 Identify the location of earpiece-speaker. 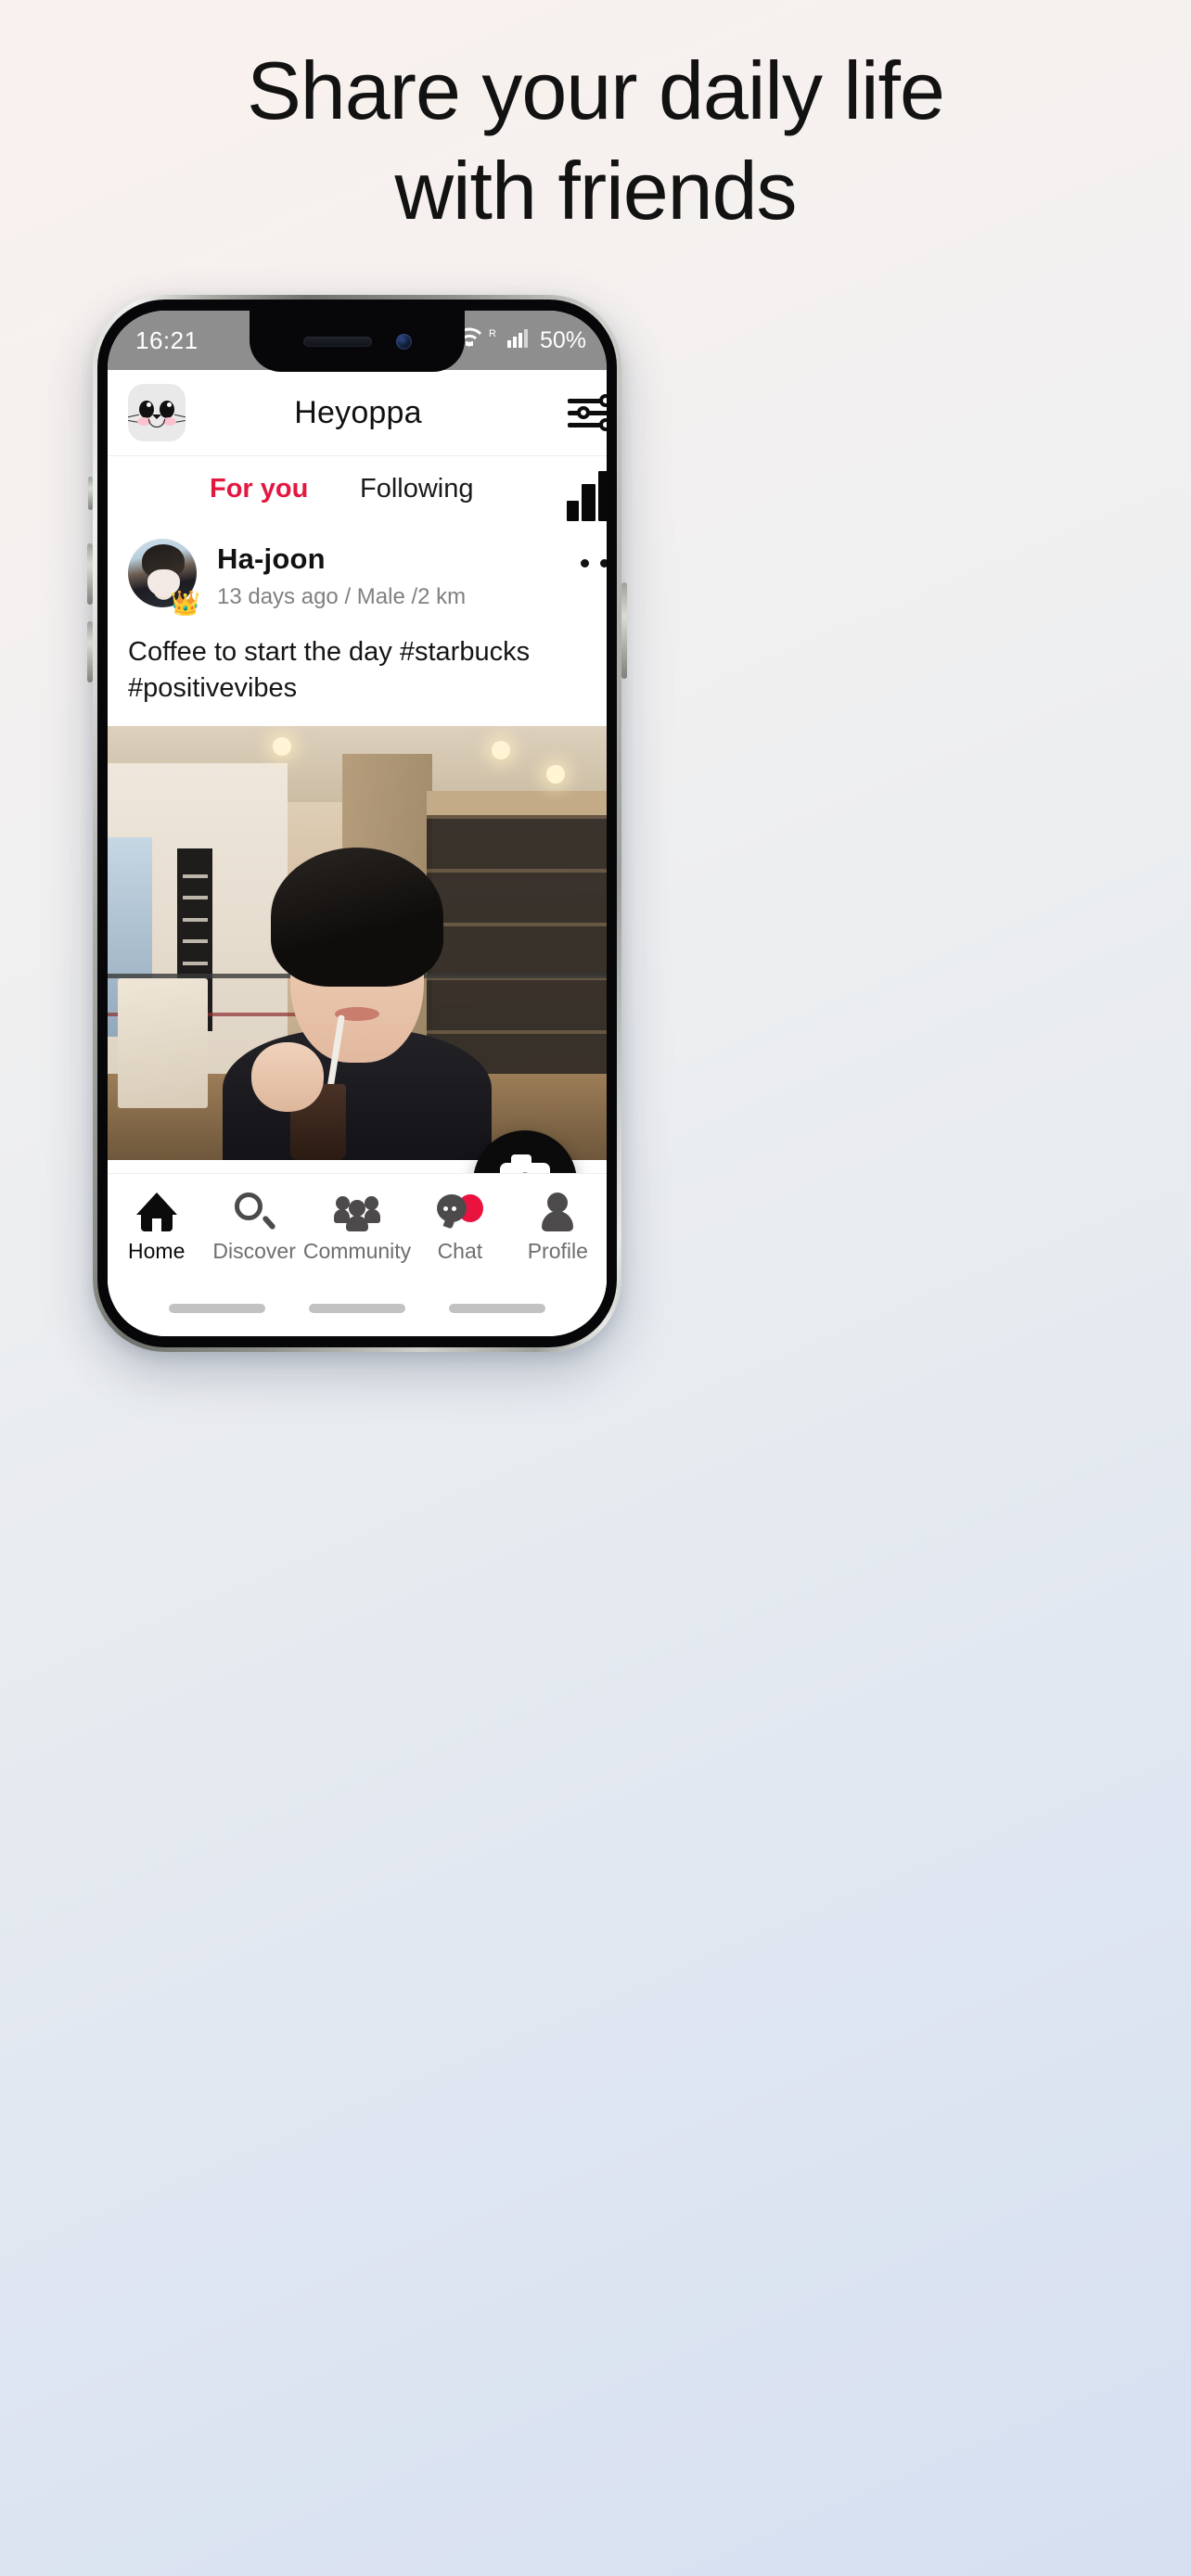
(337, 341).